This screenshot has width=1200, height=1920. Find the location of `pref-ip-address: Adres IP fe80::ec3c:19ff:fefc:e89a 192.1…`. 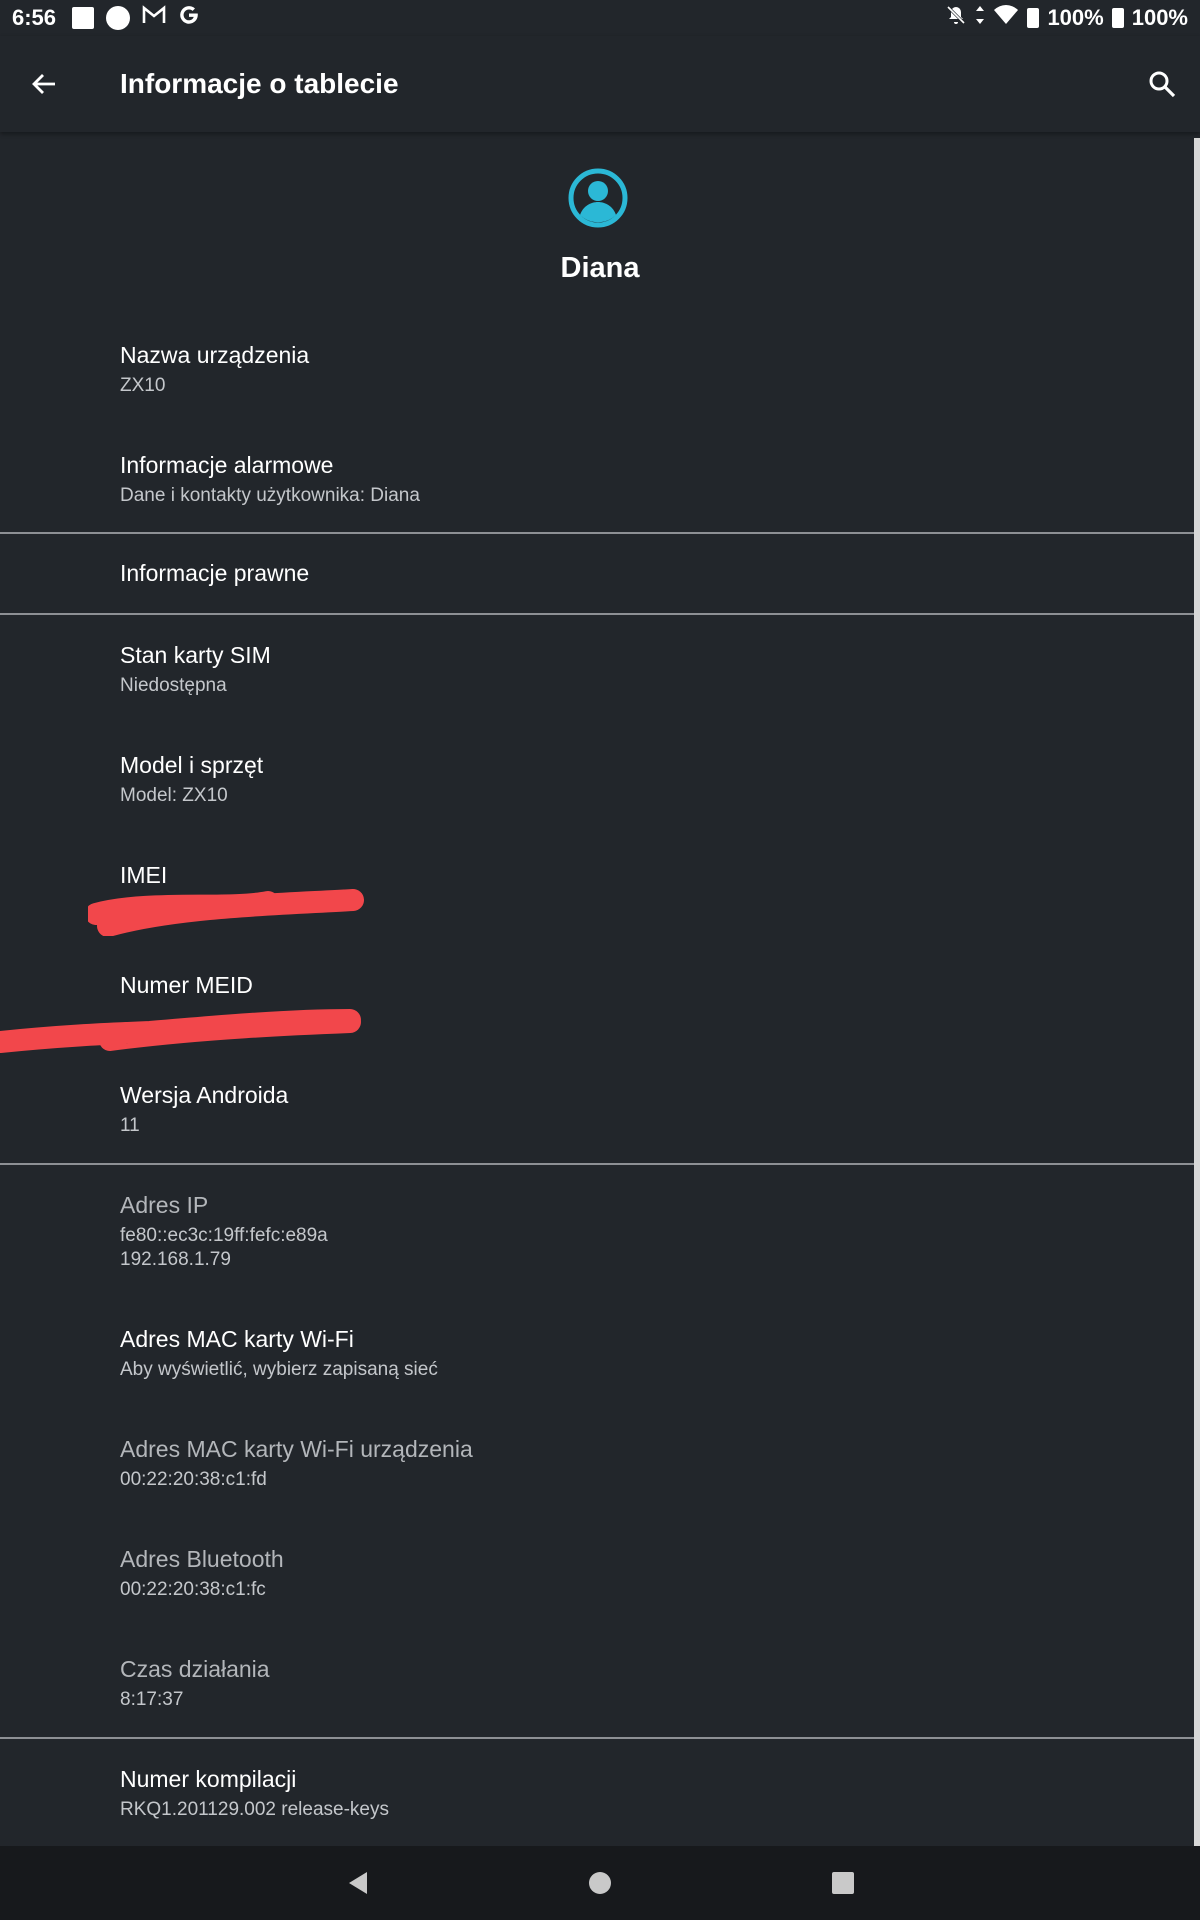

pref-ip-address: Adres IP fe80::ec3c:19ff:fefc:e89a 192.1… is located at coordinates (597, 1240).